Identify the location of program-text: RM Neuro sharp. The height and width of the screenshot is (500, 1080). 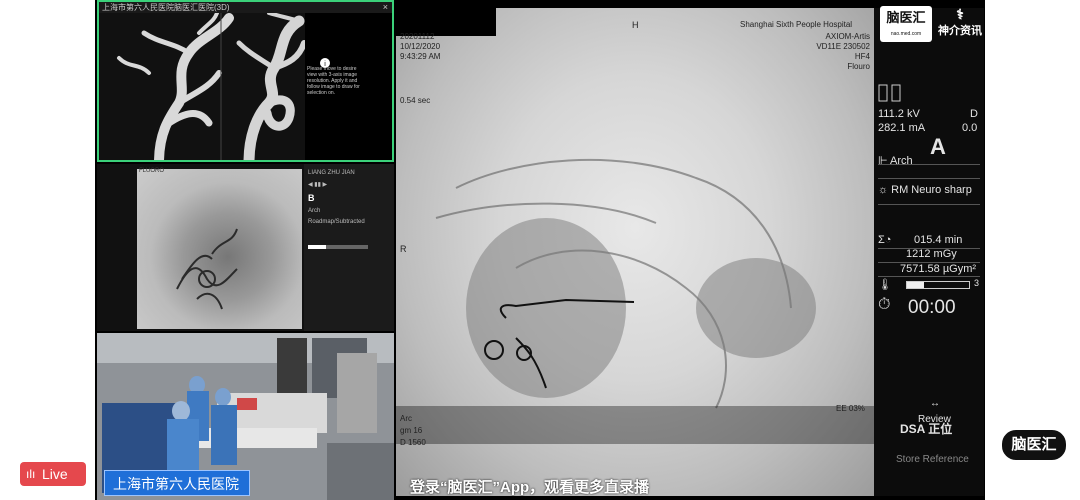
(931, 190).